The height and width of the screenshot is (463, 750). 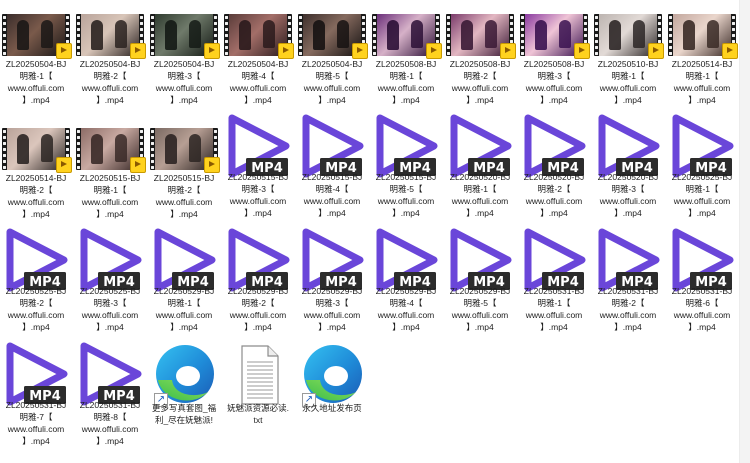 I want to click on file-item: MP4 ZL20250531-BJ 明雅-7【 www.offuli.com 】.mp4, so click(x=36, y=398).